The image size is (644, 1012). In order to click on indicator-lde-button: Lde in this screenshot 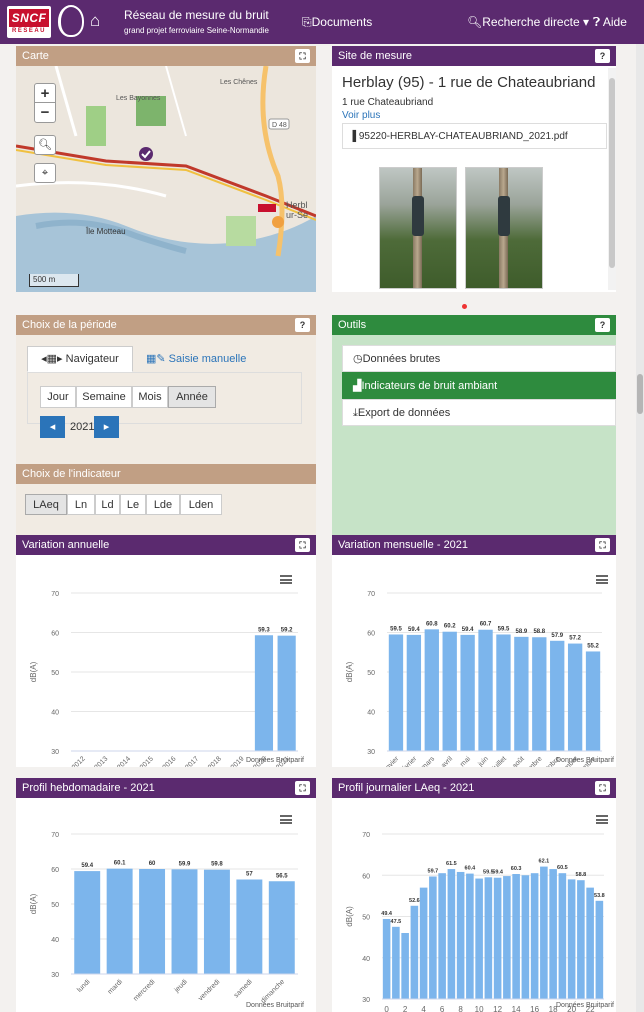, I will do `click(163, 504)`.